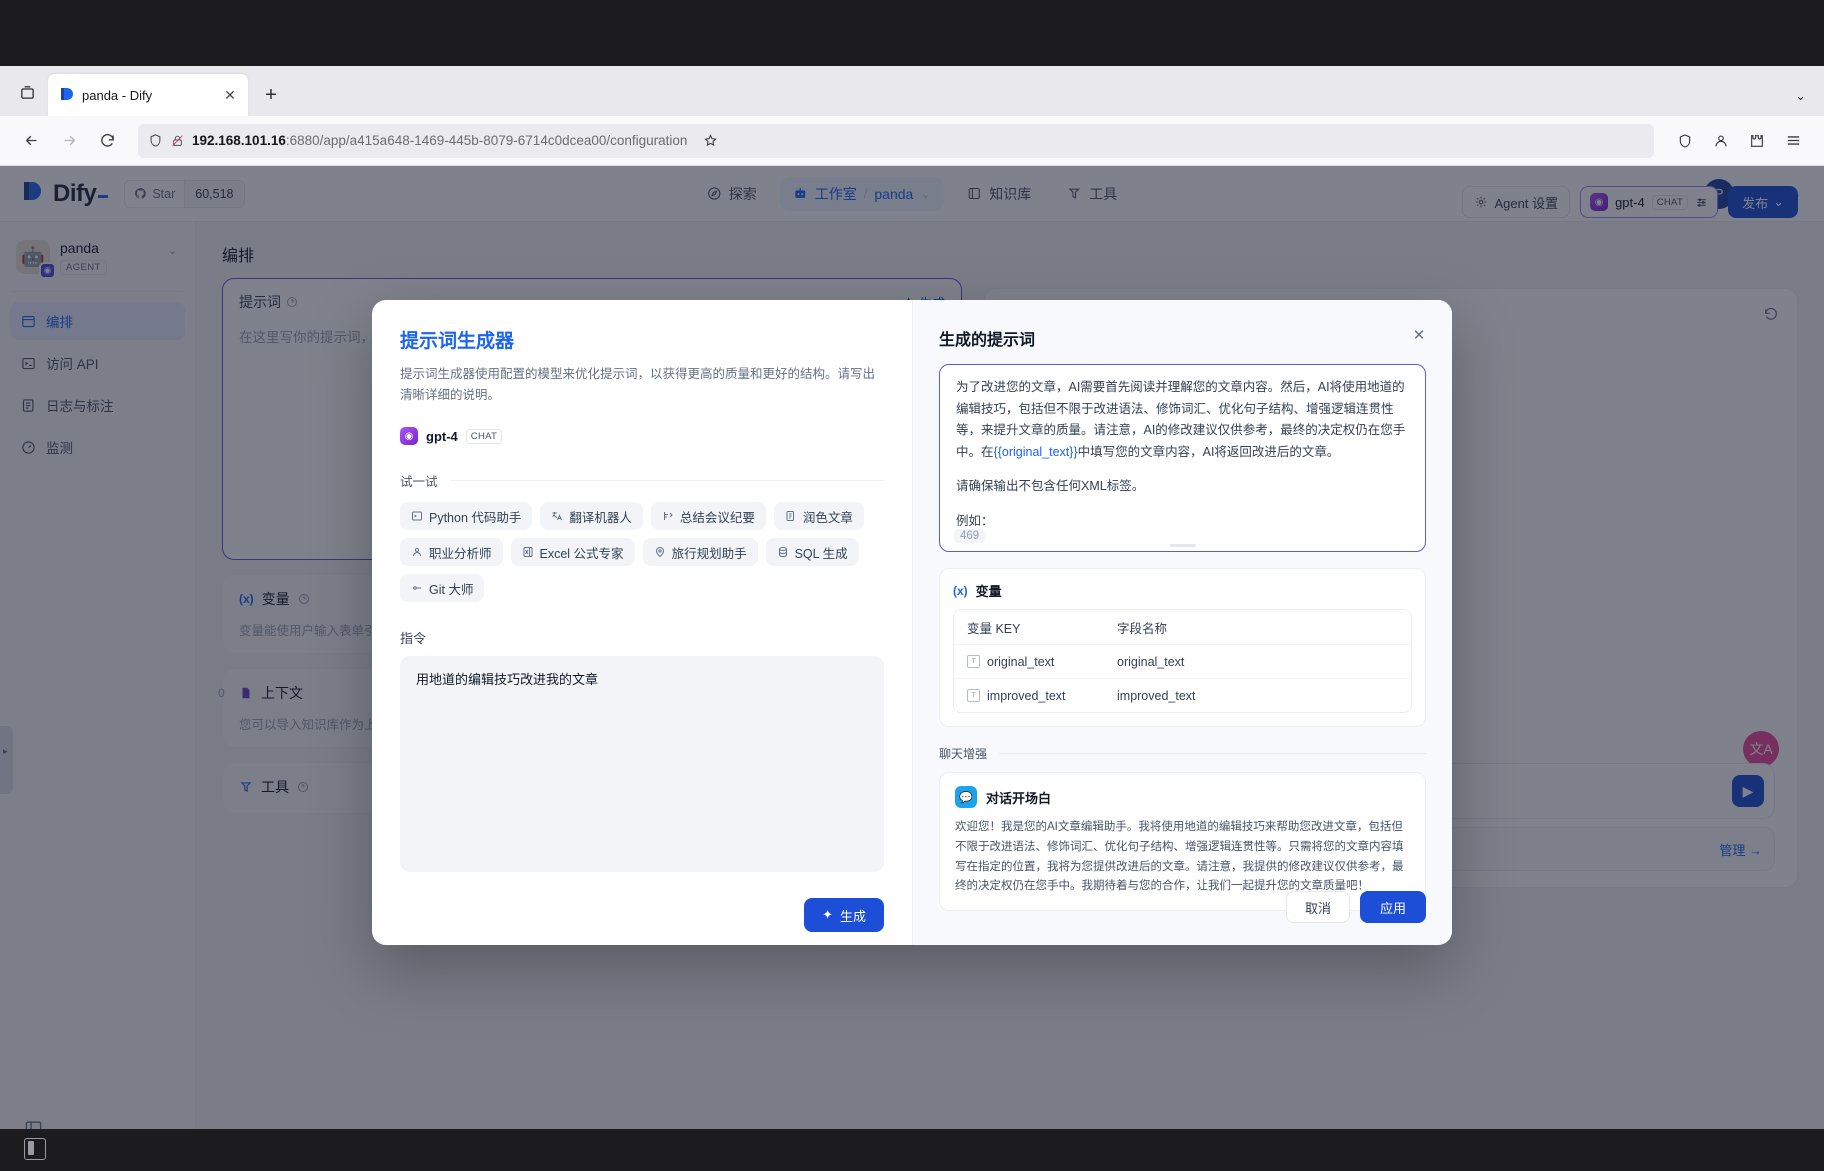 The width and height of the screenshot is (1824, 1171). I want to click on chip-label: 润色文章, so click(827, 517).